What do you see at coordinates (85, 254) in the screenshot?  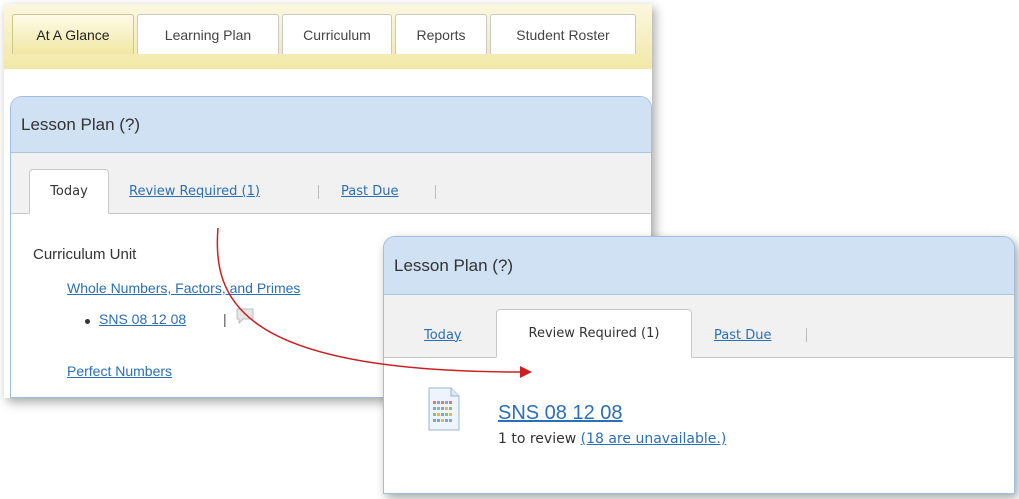 I see `curriculum-unit-label: Curriculum Unit` at bounding box center [85, 254].